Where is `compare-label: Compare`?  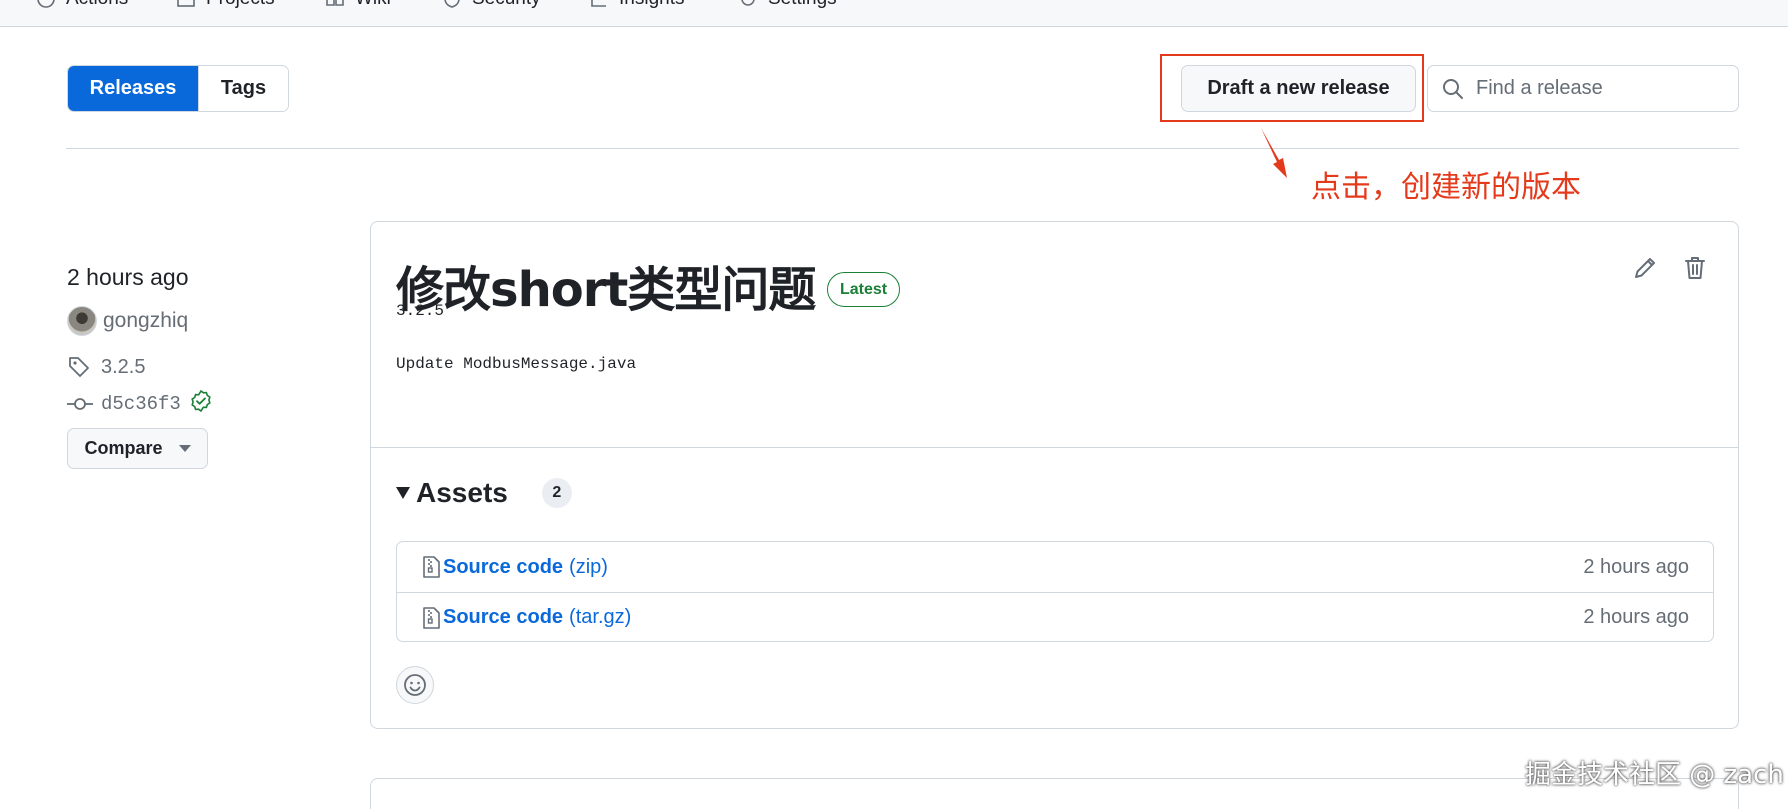 compare-label: Compare is located at coordinates (123, 448).